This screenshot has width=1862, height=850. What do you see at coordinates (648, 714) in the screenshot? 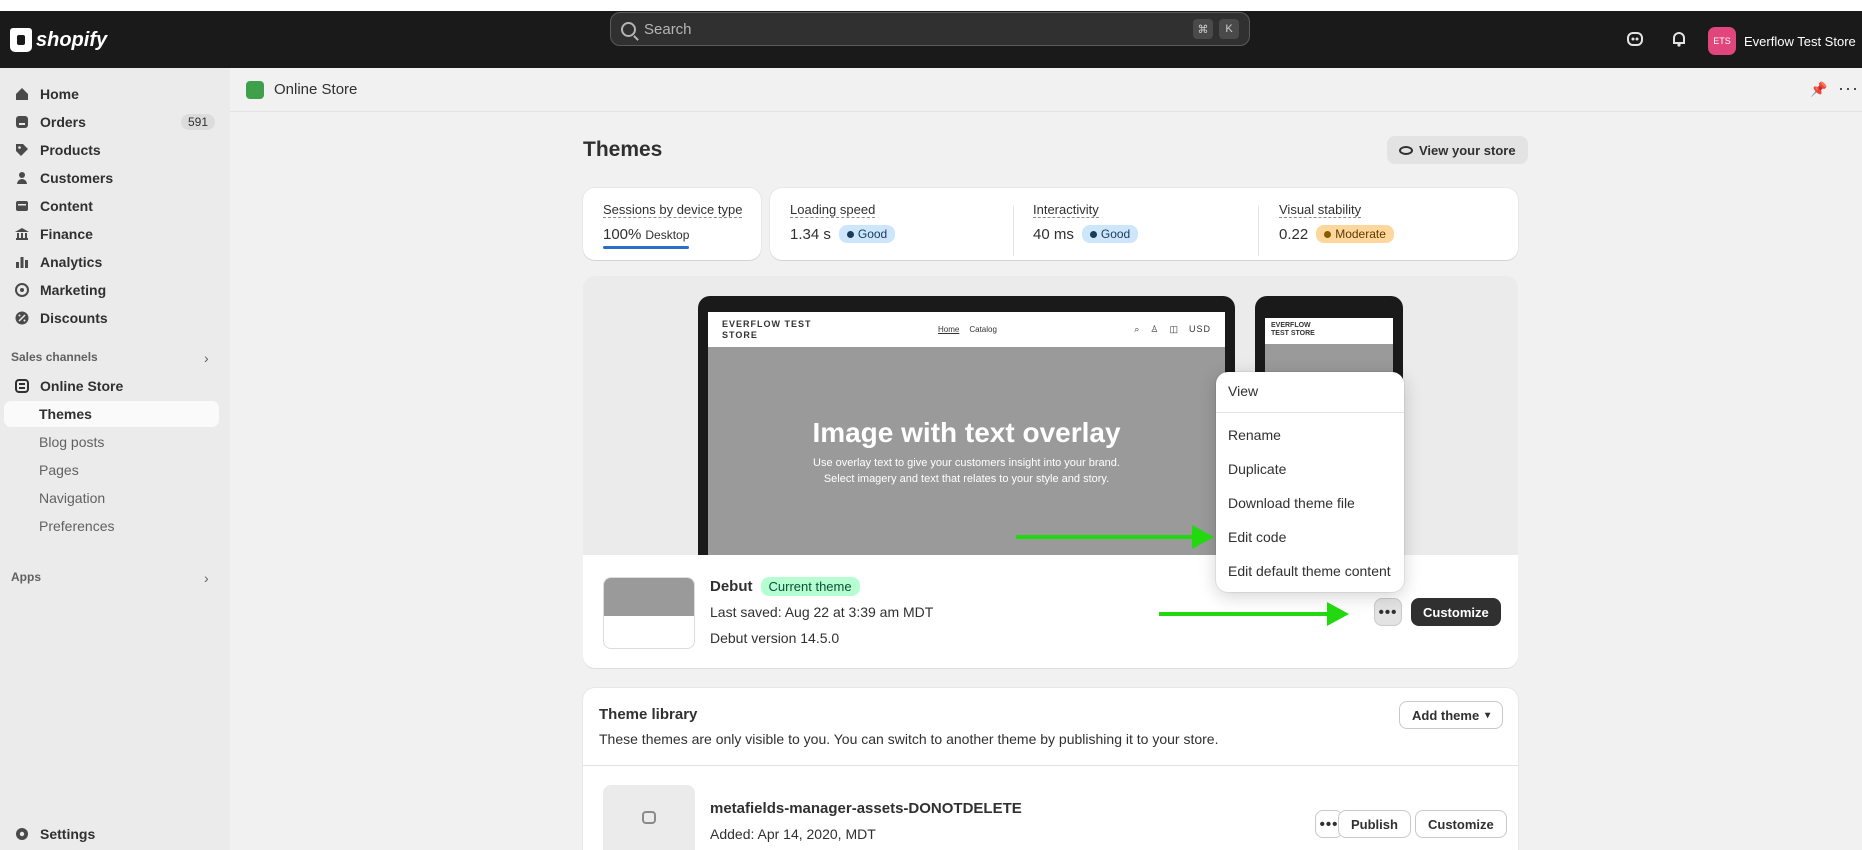
I see `library-title: Theme library` at bounding box center [648, 714].